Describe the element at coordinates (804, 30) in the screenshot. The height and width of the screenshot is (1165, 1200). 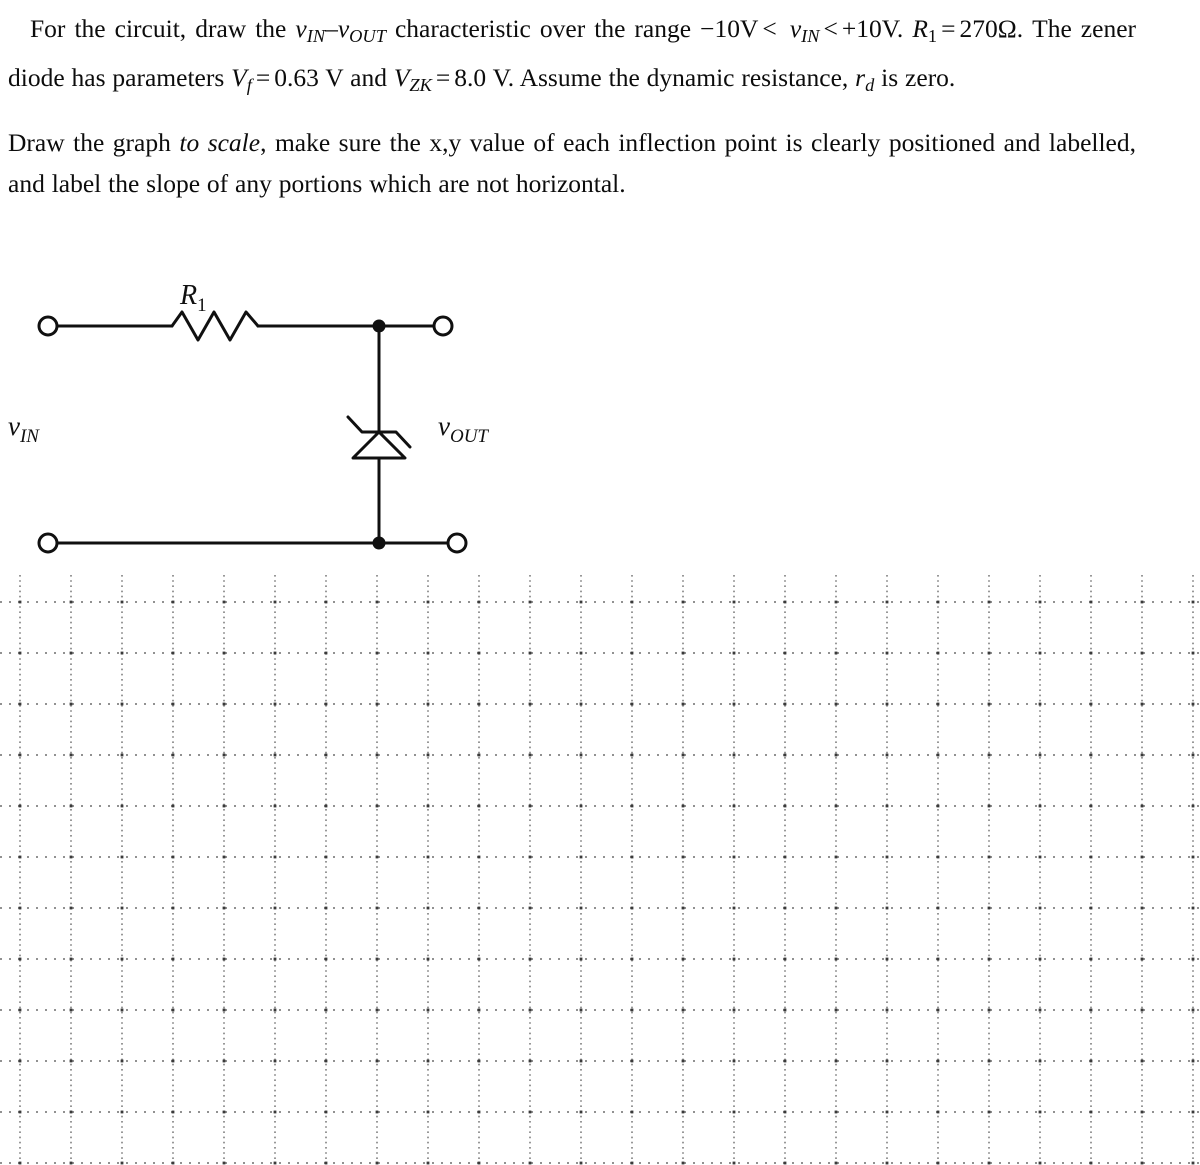
I see `symbol-vin-2: vIN` at that location.